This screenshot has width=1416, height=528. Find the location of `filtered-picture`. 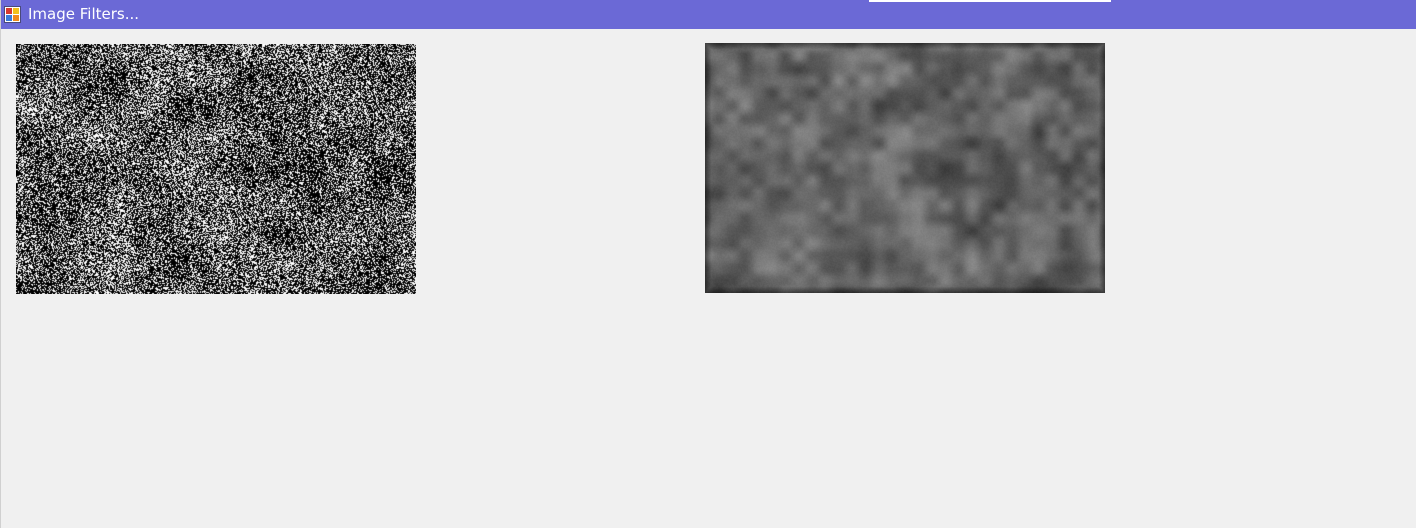

filtered-picture is located at coordinates (905, 168).